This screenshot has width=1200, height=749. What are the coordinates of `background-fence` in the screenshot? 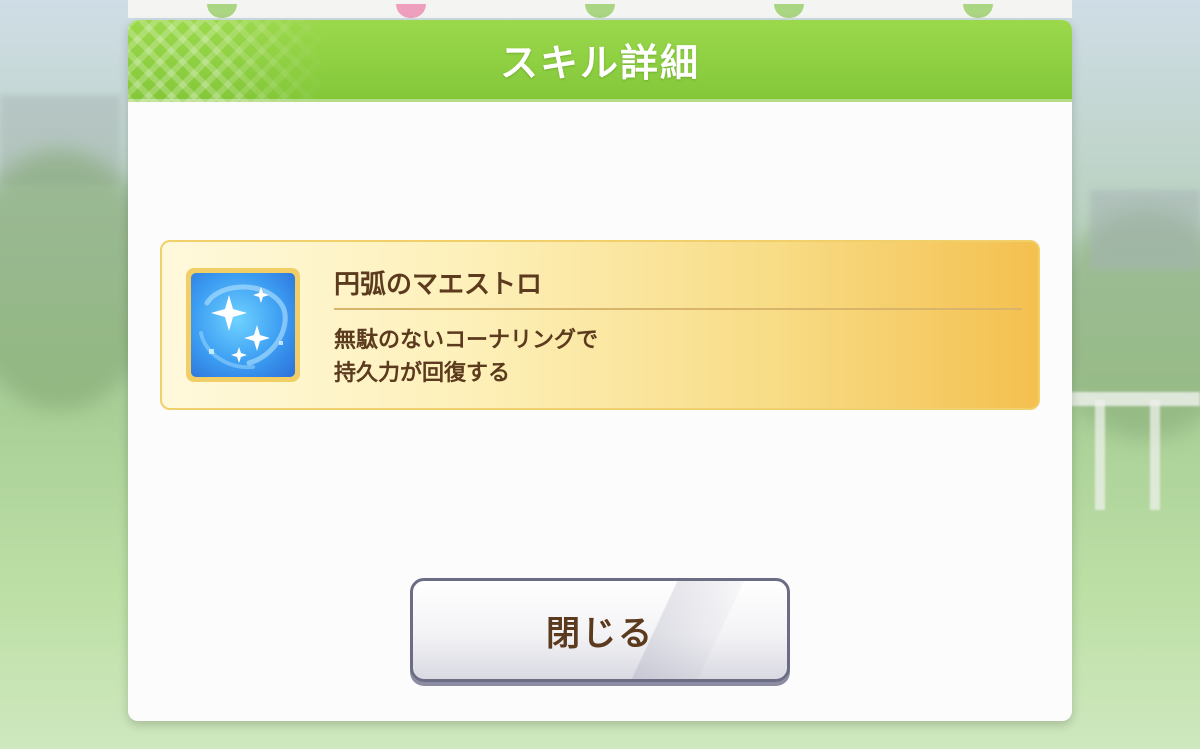 It's located at (1135, 399).